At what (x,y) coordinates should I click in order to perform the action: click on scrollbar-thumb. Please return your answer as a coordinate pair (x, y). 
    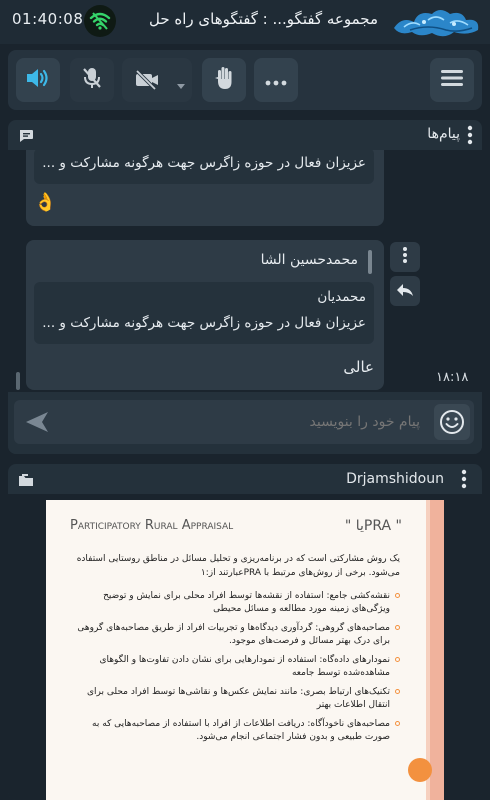
    Looking at the image, I should click on (18, 381).